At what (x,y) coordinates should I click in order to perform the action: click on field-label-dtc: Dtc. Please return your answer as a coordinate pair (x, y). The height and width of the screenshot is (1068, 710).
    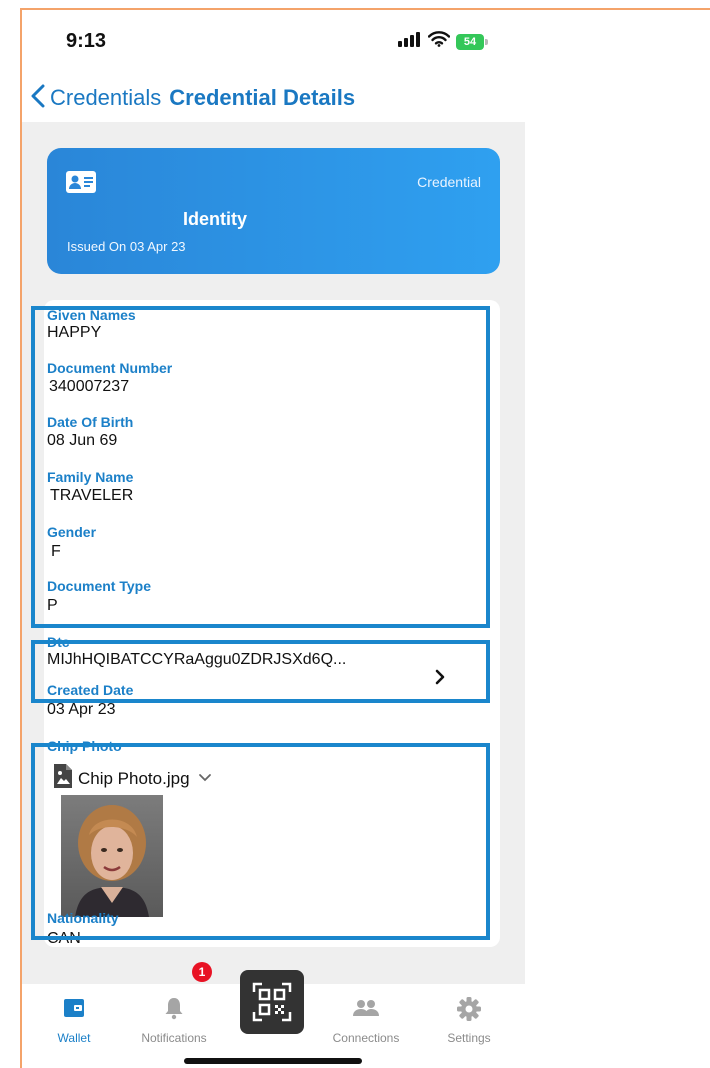
    Looking at the image, I should click on (58, 642).